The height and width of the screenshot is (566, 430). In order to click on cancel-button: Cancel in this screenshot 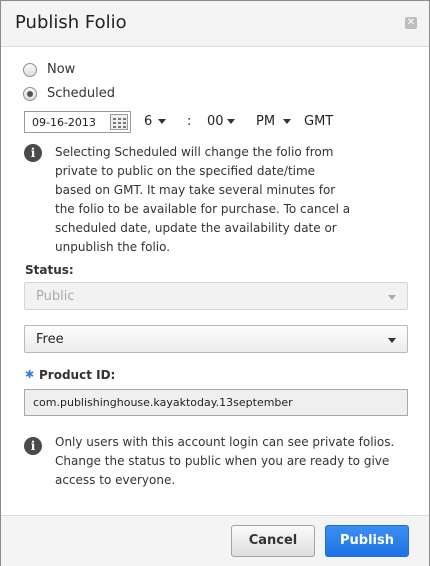, I will do `click(273, 541)`.